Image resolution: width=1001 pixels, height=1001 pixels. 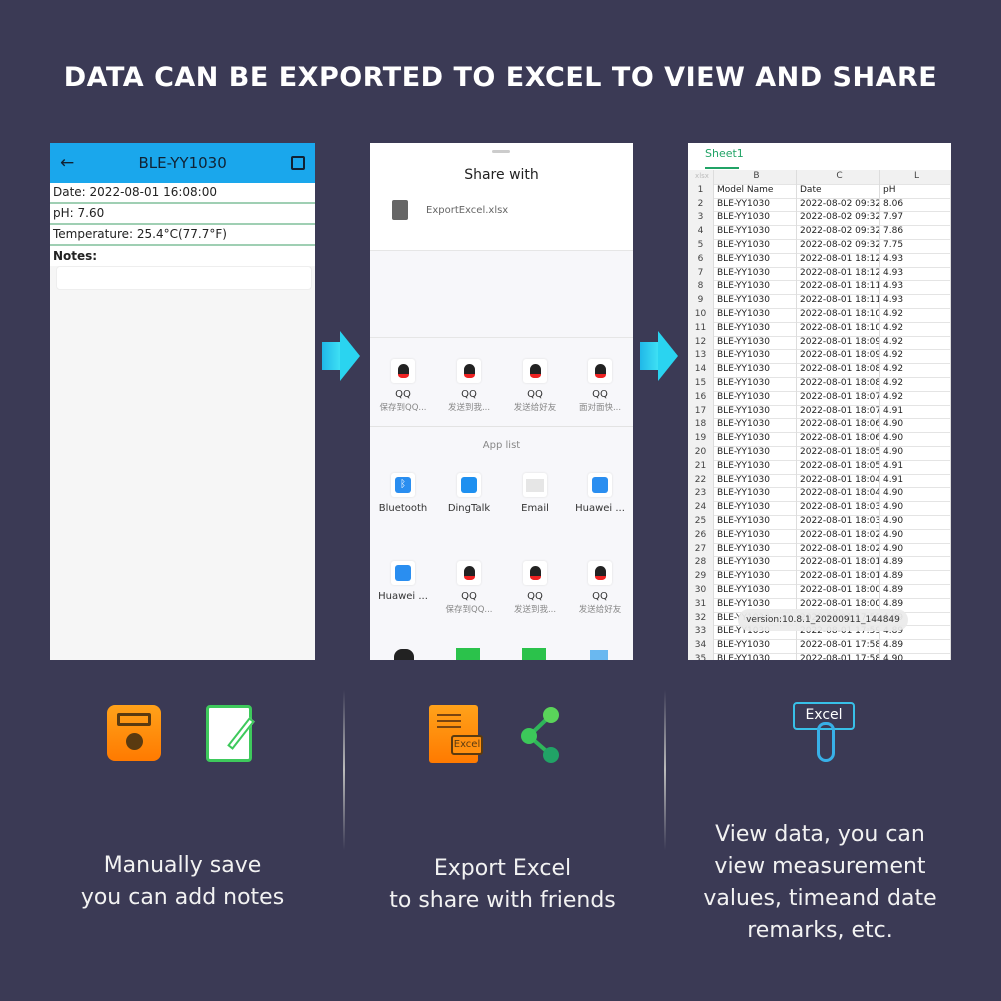 I want to click on row-number: 13, so click(x=701, y=357).